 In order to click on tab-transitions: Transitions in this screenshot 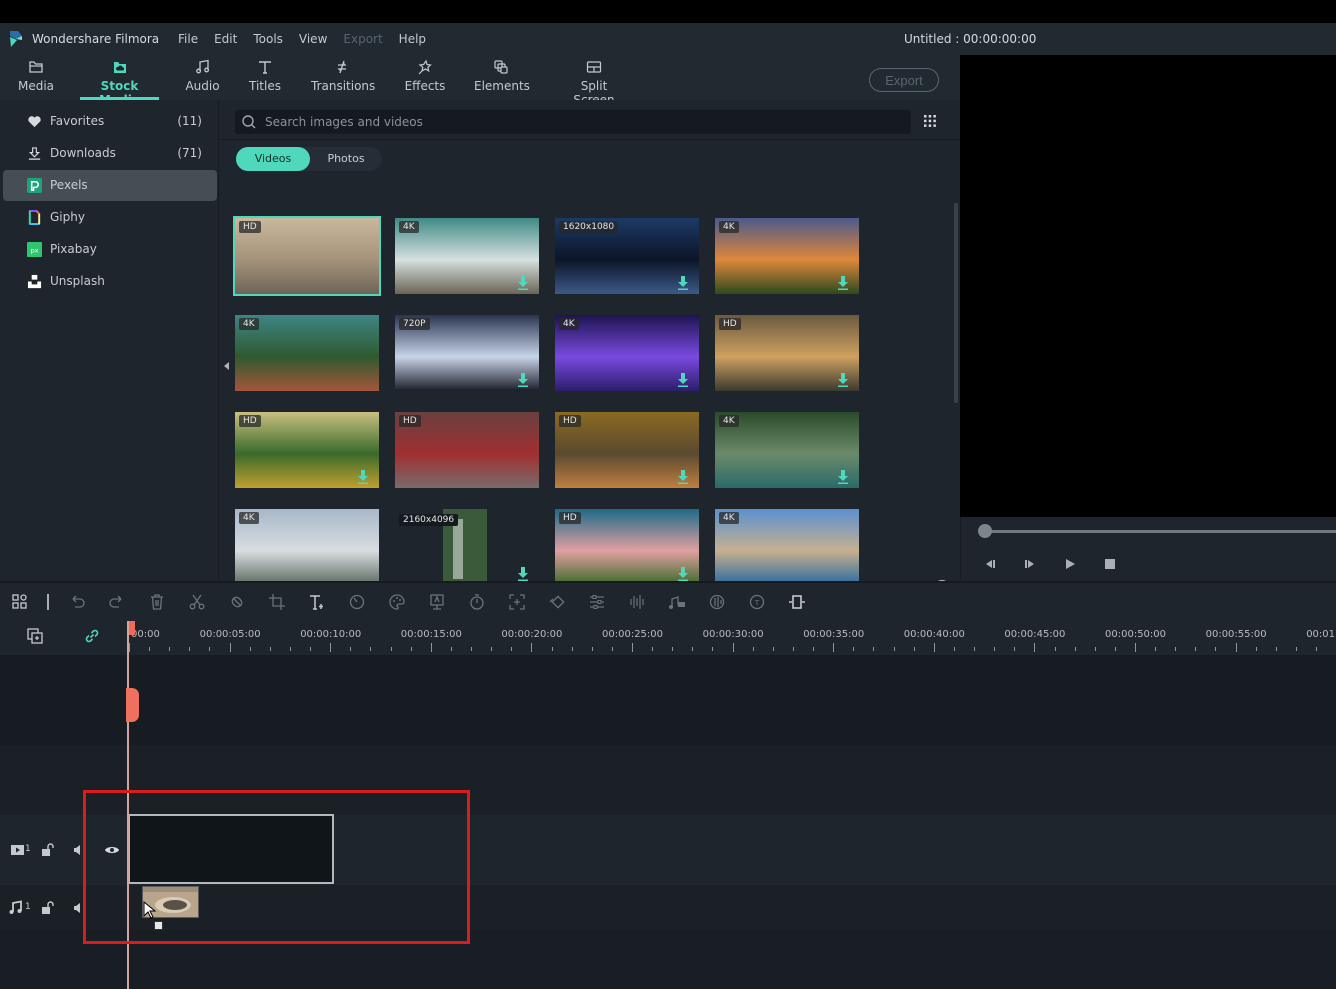, I will do `click(343, 77)`.